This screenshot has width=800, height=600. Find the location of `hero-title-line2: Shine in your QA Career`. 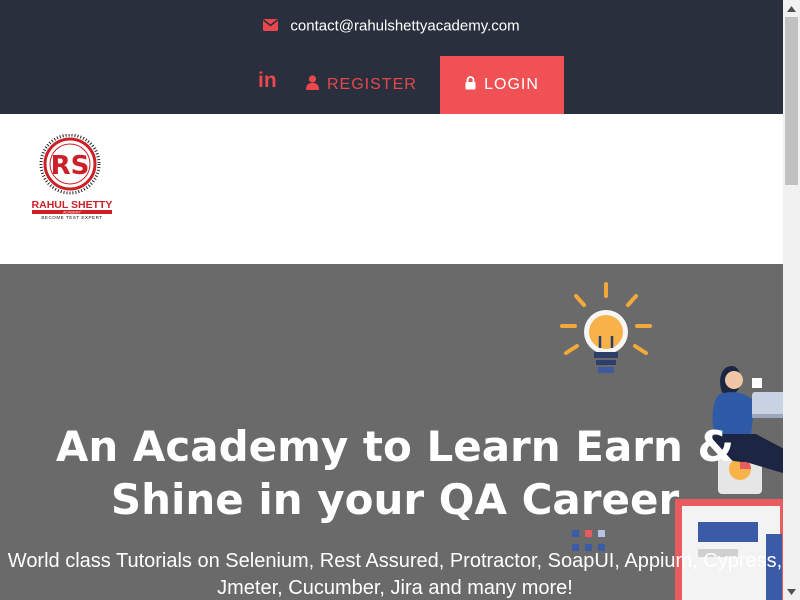

hero-title-line2: Shine in your QA Career is located at coordinates (395, 499).